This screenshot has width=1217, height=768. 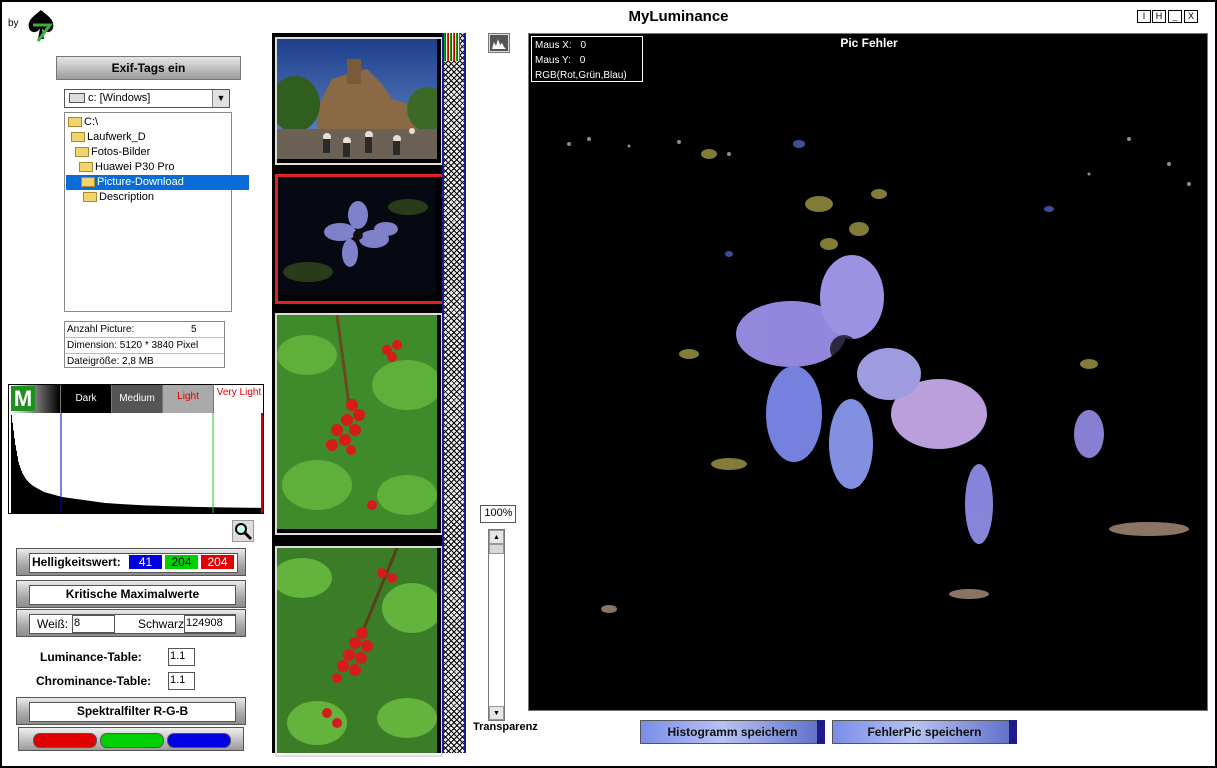 I want to click on weiss-input: 8, so click(x=93, y=624).